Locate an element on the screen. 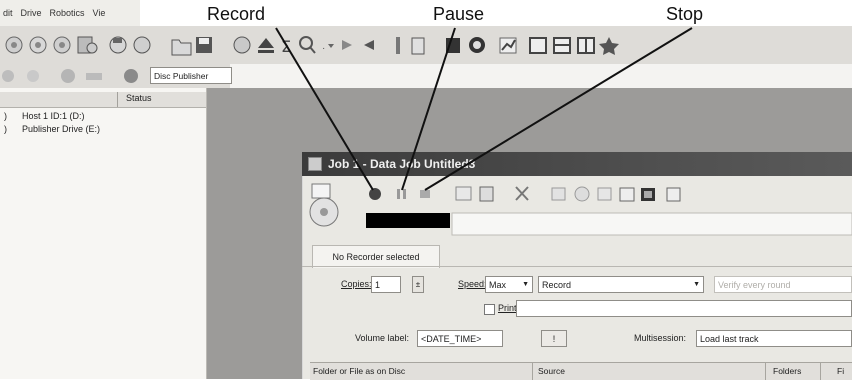  stop-pointer-line is located at coordinates (558, 109).